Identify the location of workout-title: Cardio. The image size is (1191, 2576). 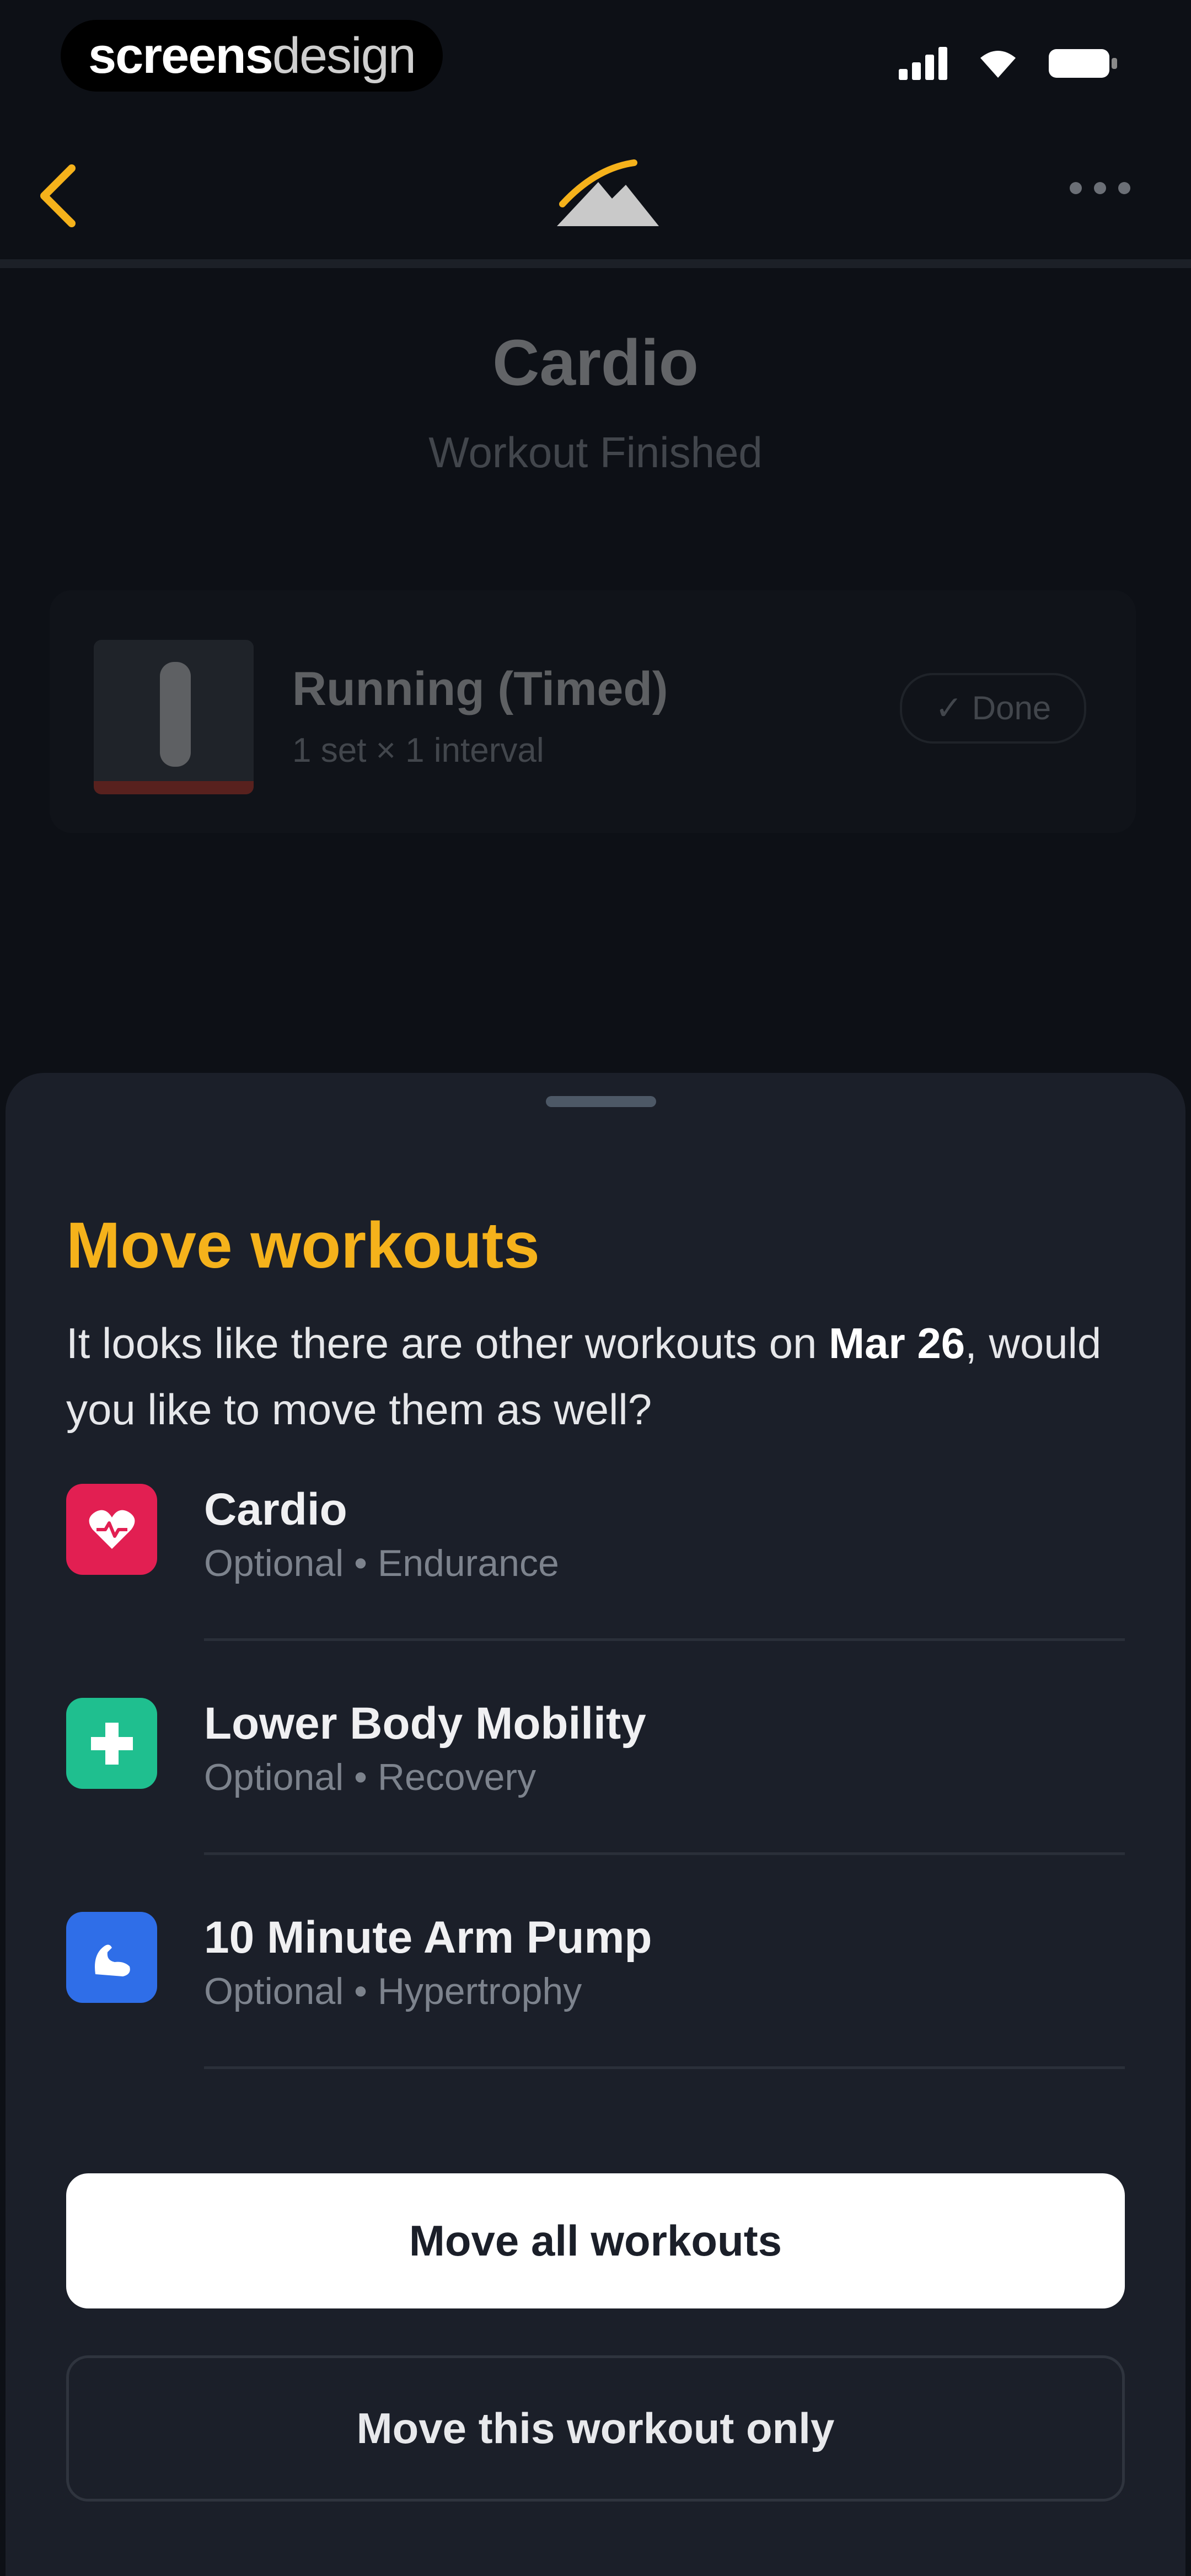
(595, 363).